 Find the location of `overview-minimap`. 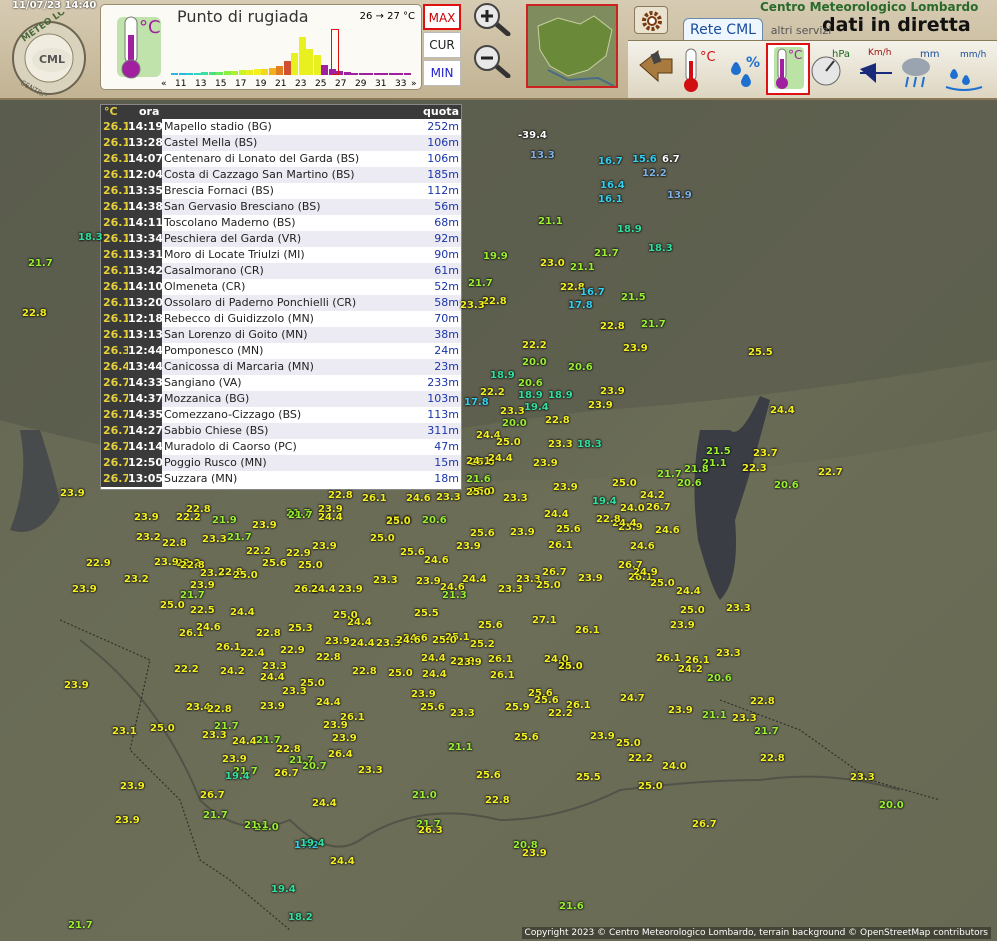

overview-minimap is located at coordinates (572, 46).